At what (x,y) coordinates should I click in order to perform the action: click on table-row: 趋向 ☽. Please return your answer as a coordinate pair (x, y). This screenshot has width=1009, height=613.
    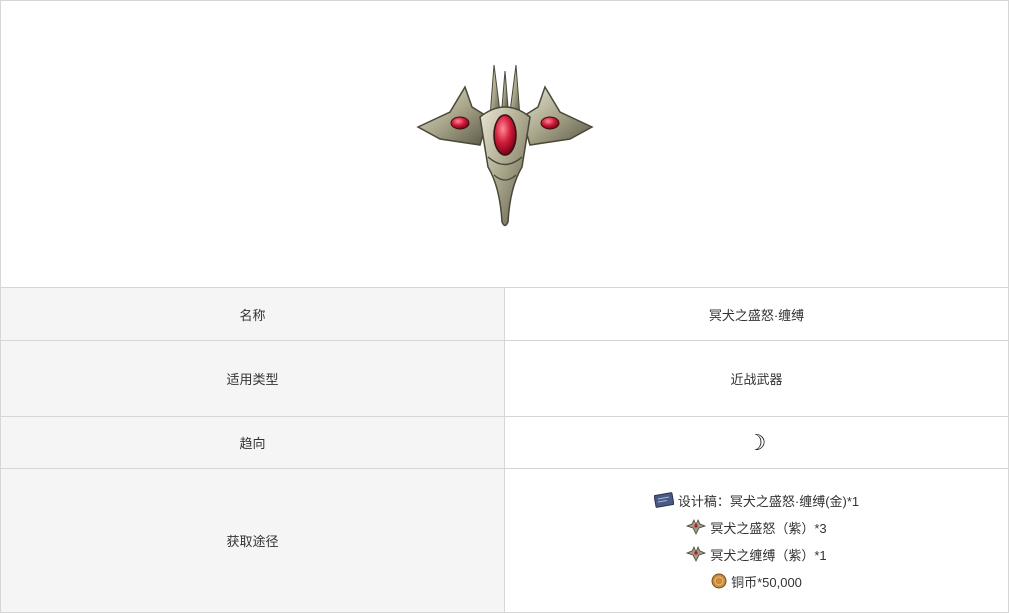
    Looking at the image, I should click on (504, 442).